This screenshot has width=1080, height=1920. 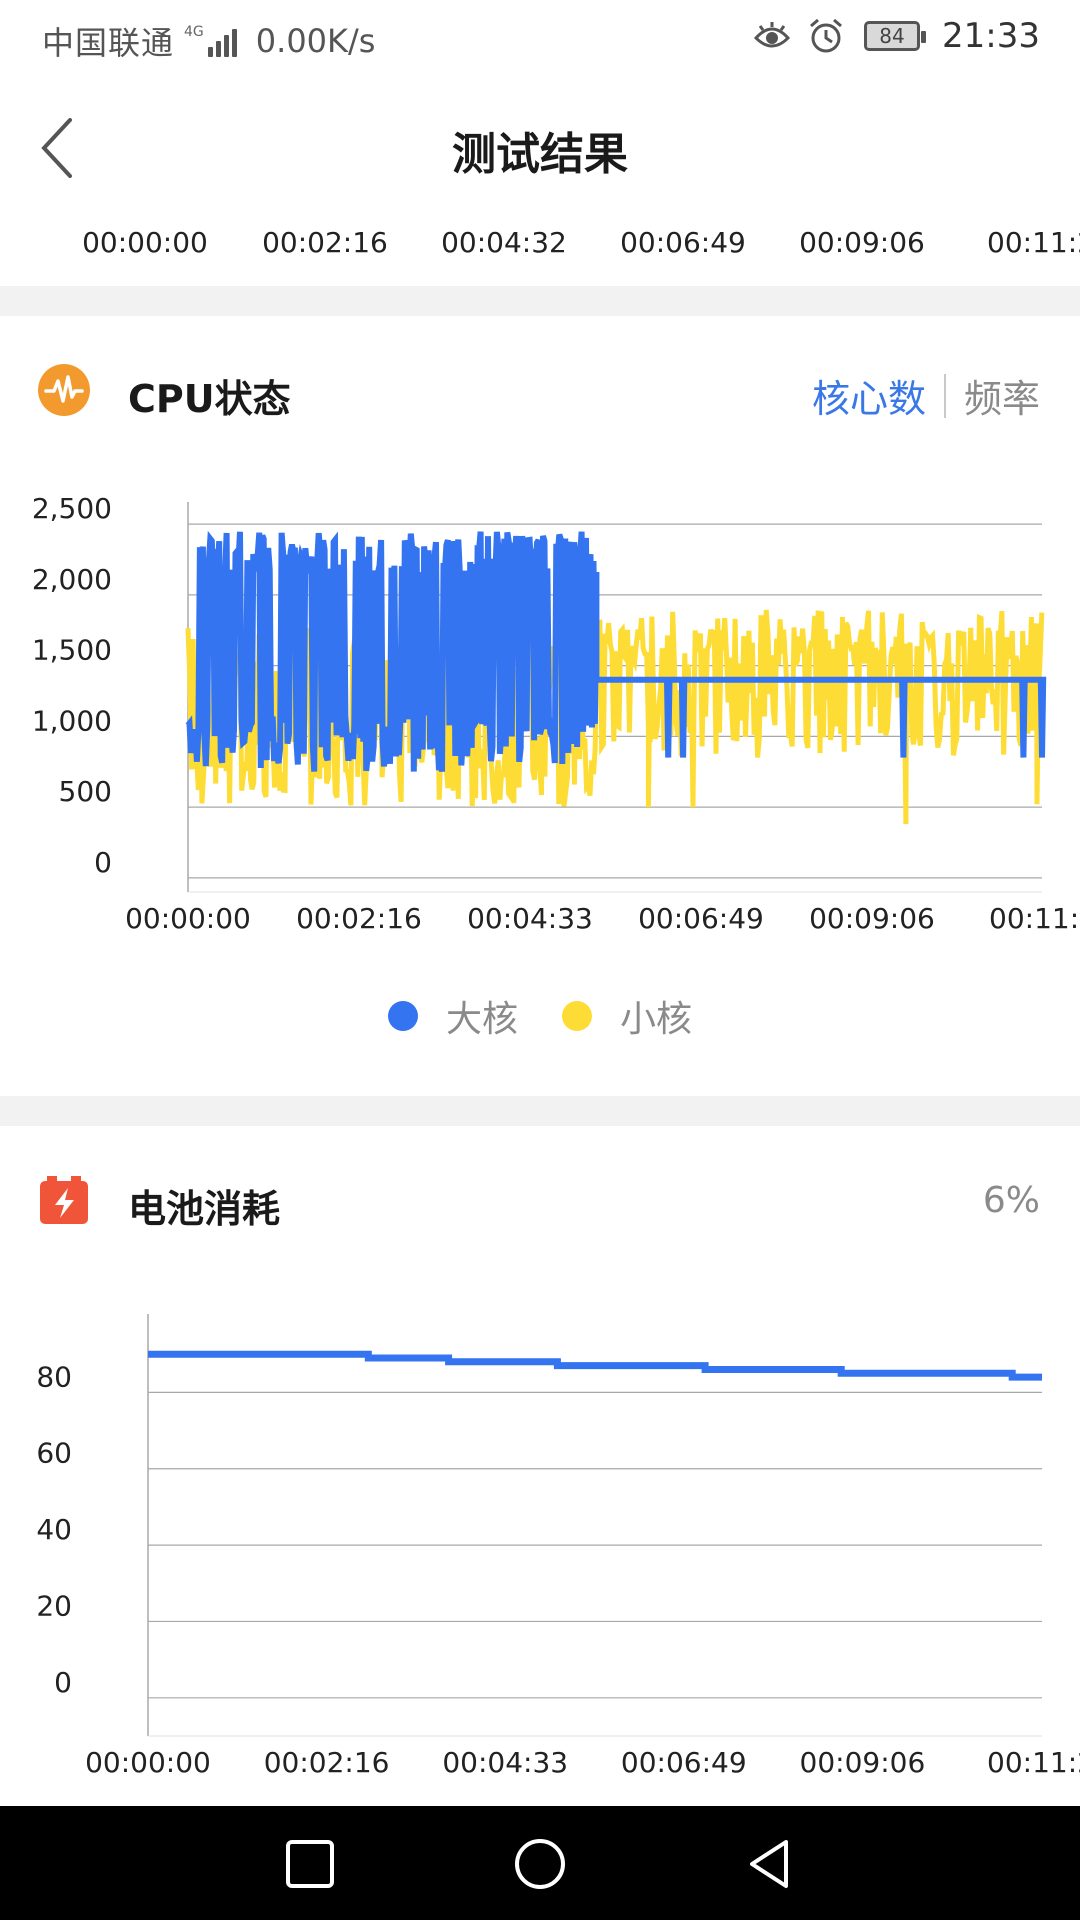 What do you see at coordinates (944, 395) in the screenshot?
I see `toggle-separator` at bounding box center [944, 395].